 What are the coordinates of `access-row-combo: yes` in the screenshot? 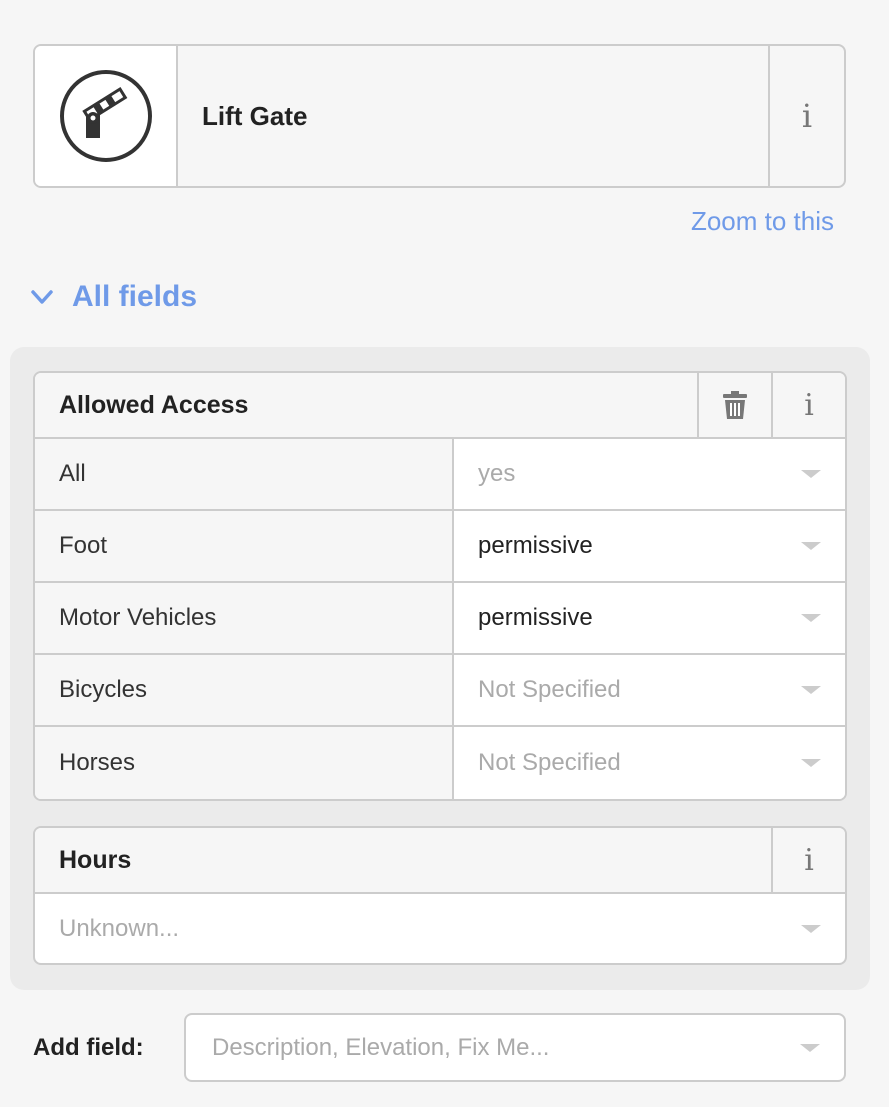 It's located at (649, 474).